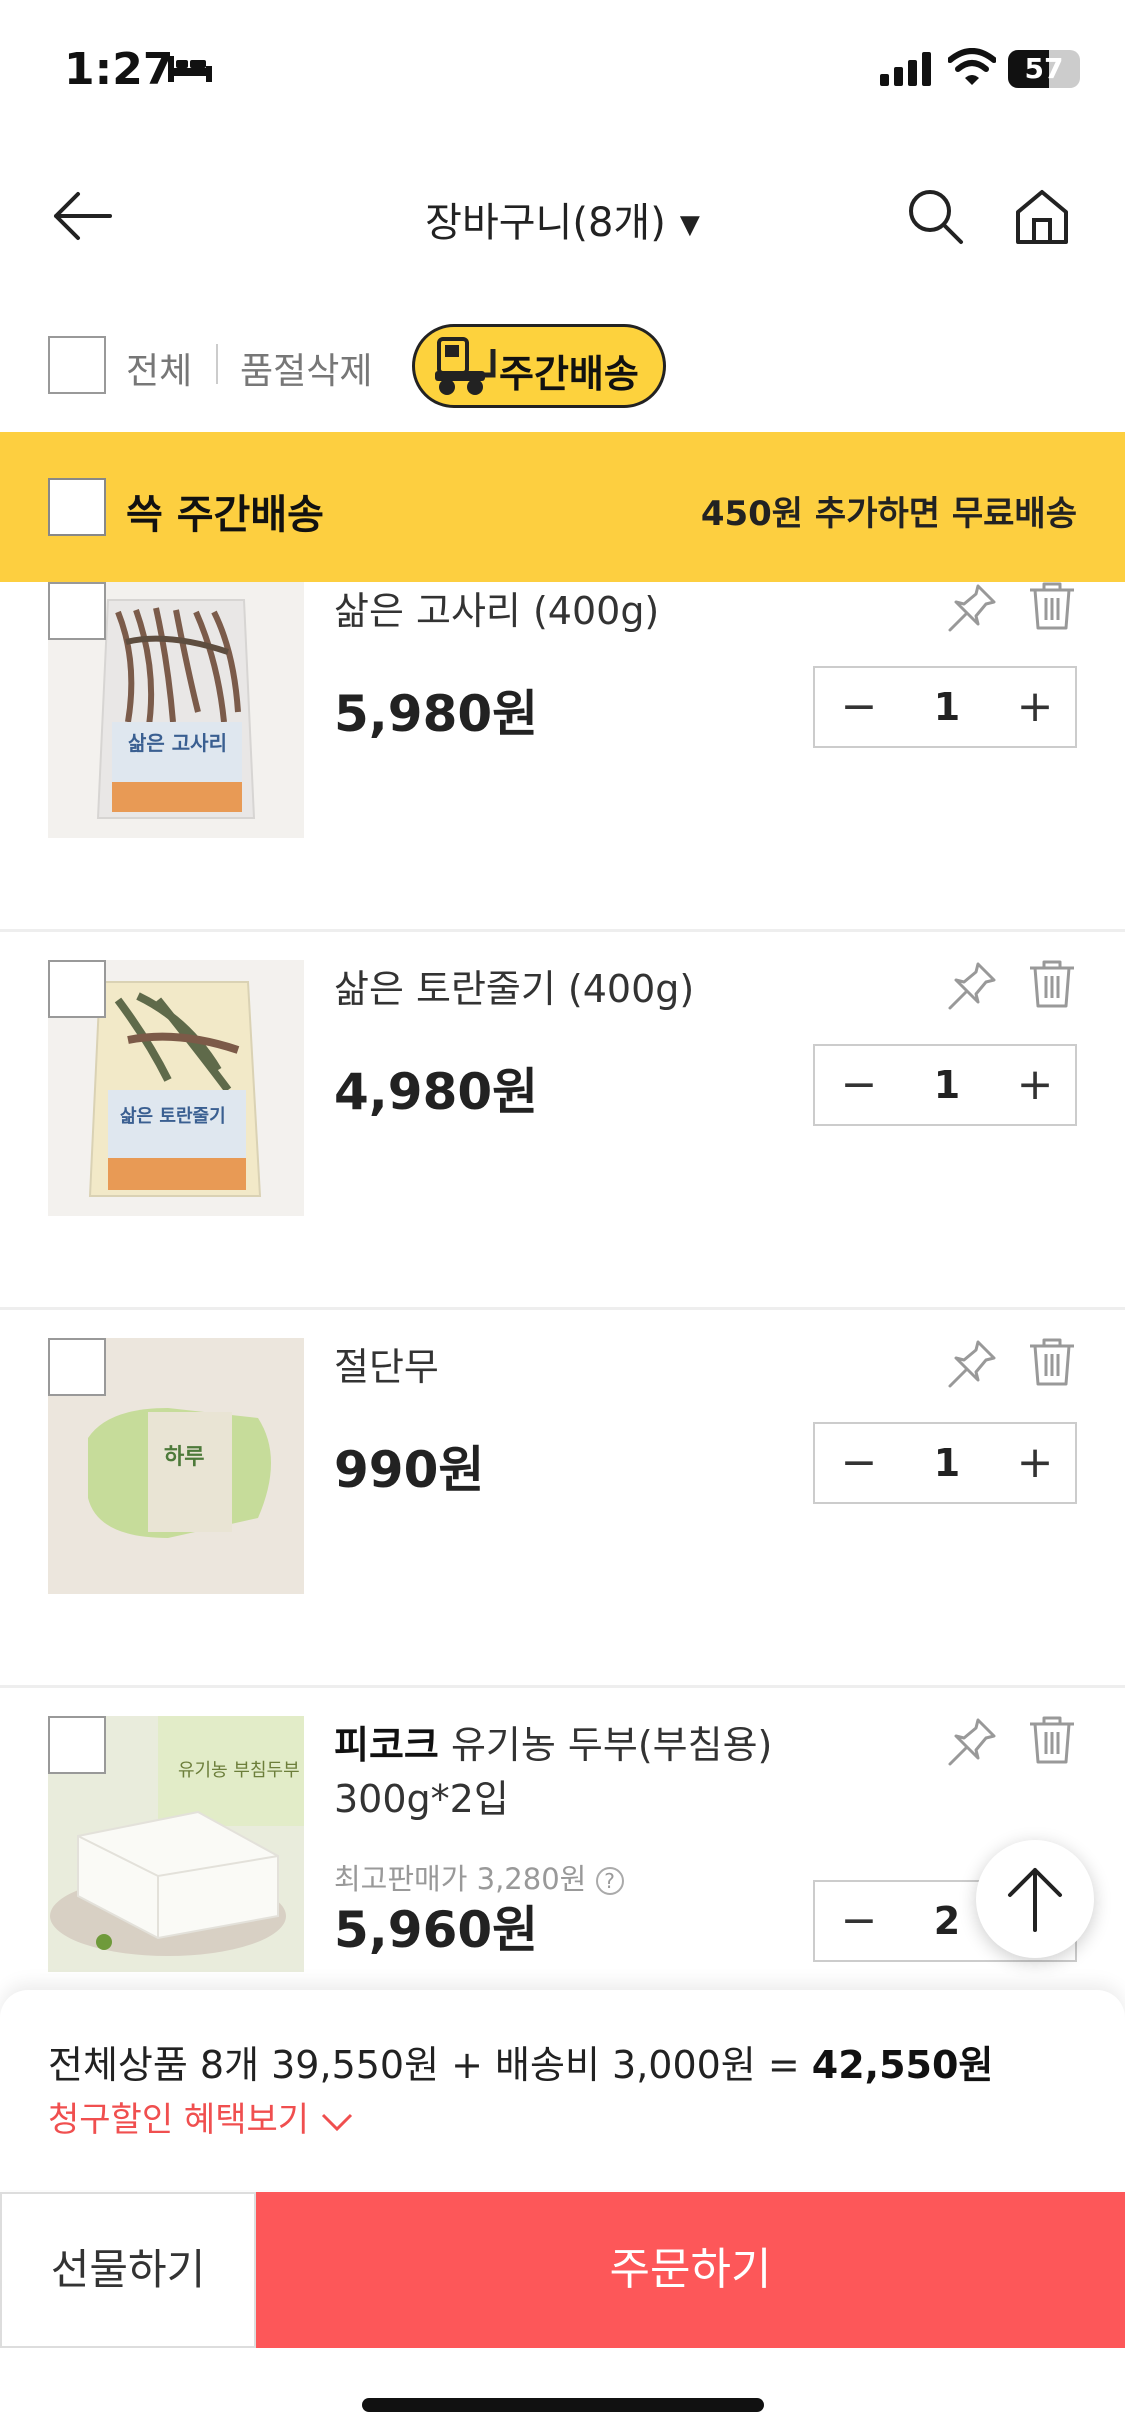 The width and height of the screenshot is (1125, 2436). I want to click on app-header: 장바구니(8개) ▼, so click(562, 215).